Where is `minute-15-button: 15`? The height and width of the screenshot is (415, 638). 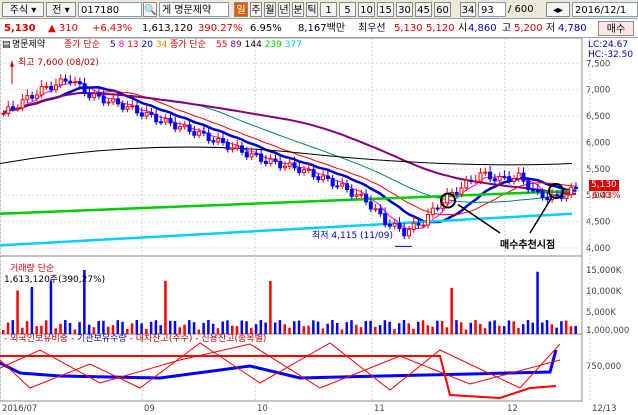 minute-15-button: 15 is located at coordinates (385, 9).